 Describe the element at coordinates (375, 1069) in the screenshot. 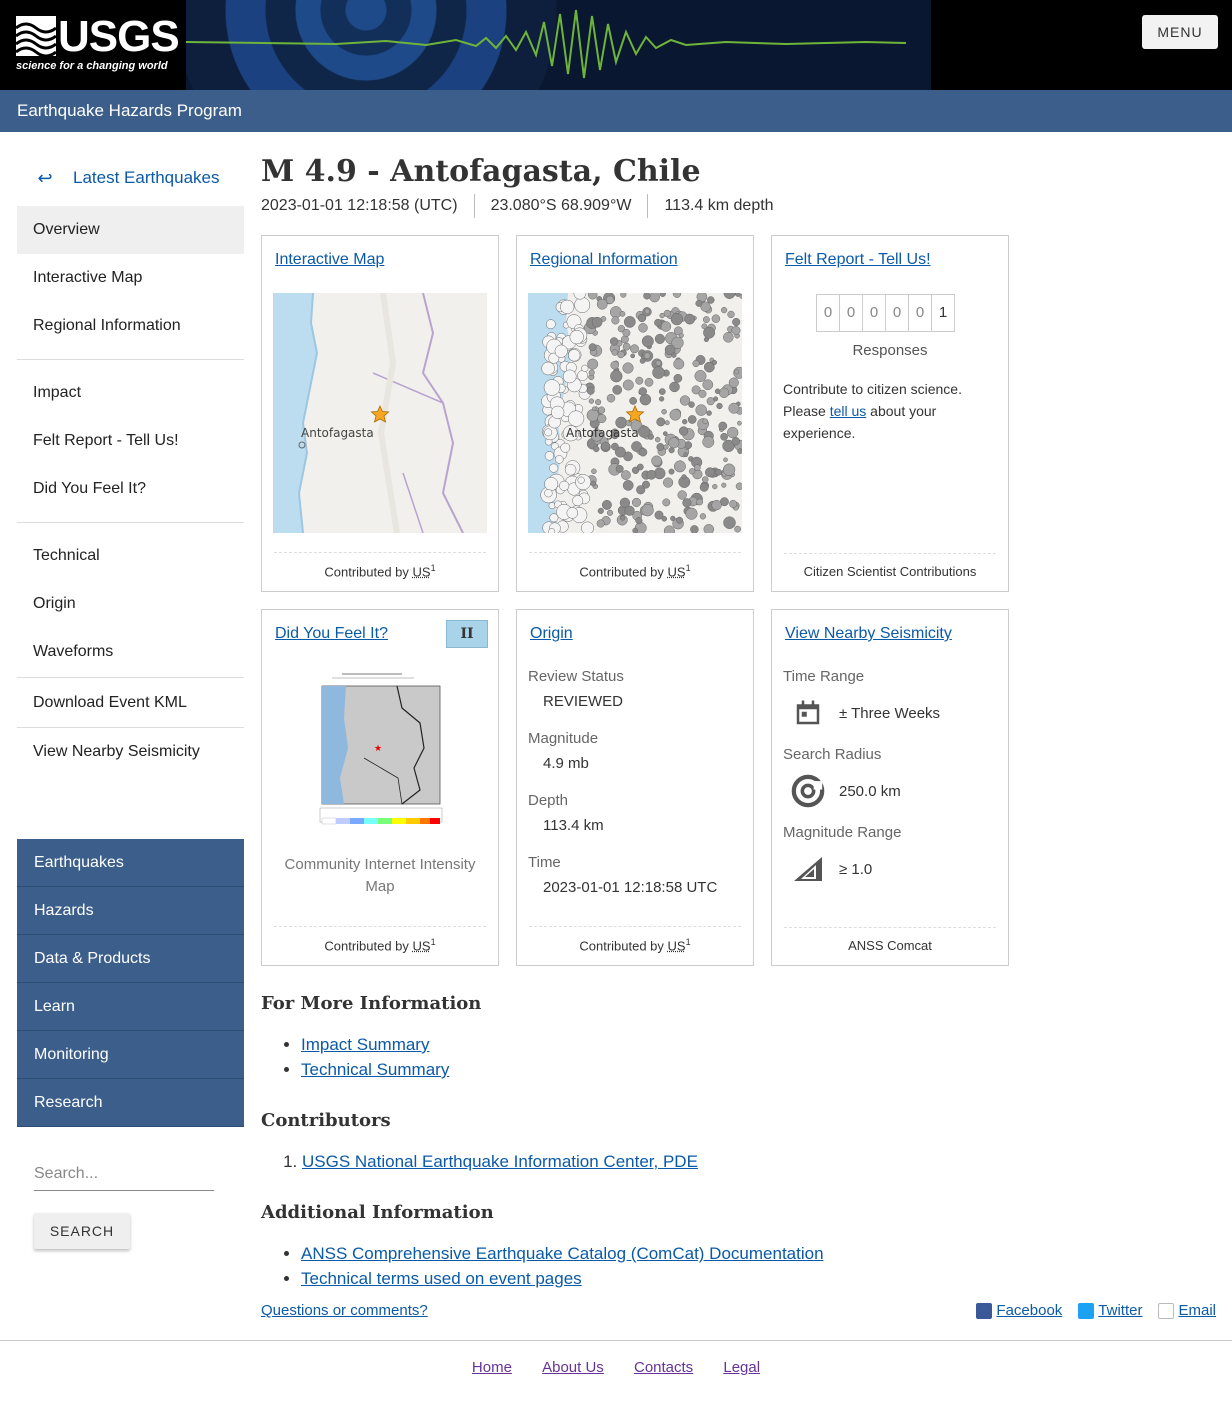

I see `technical-summary-link: Technical Summary` at that location.